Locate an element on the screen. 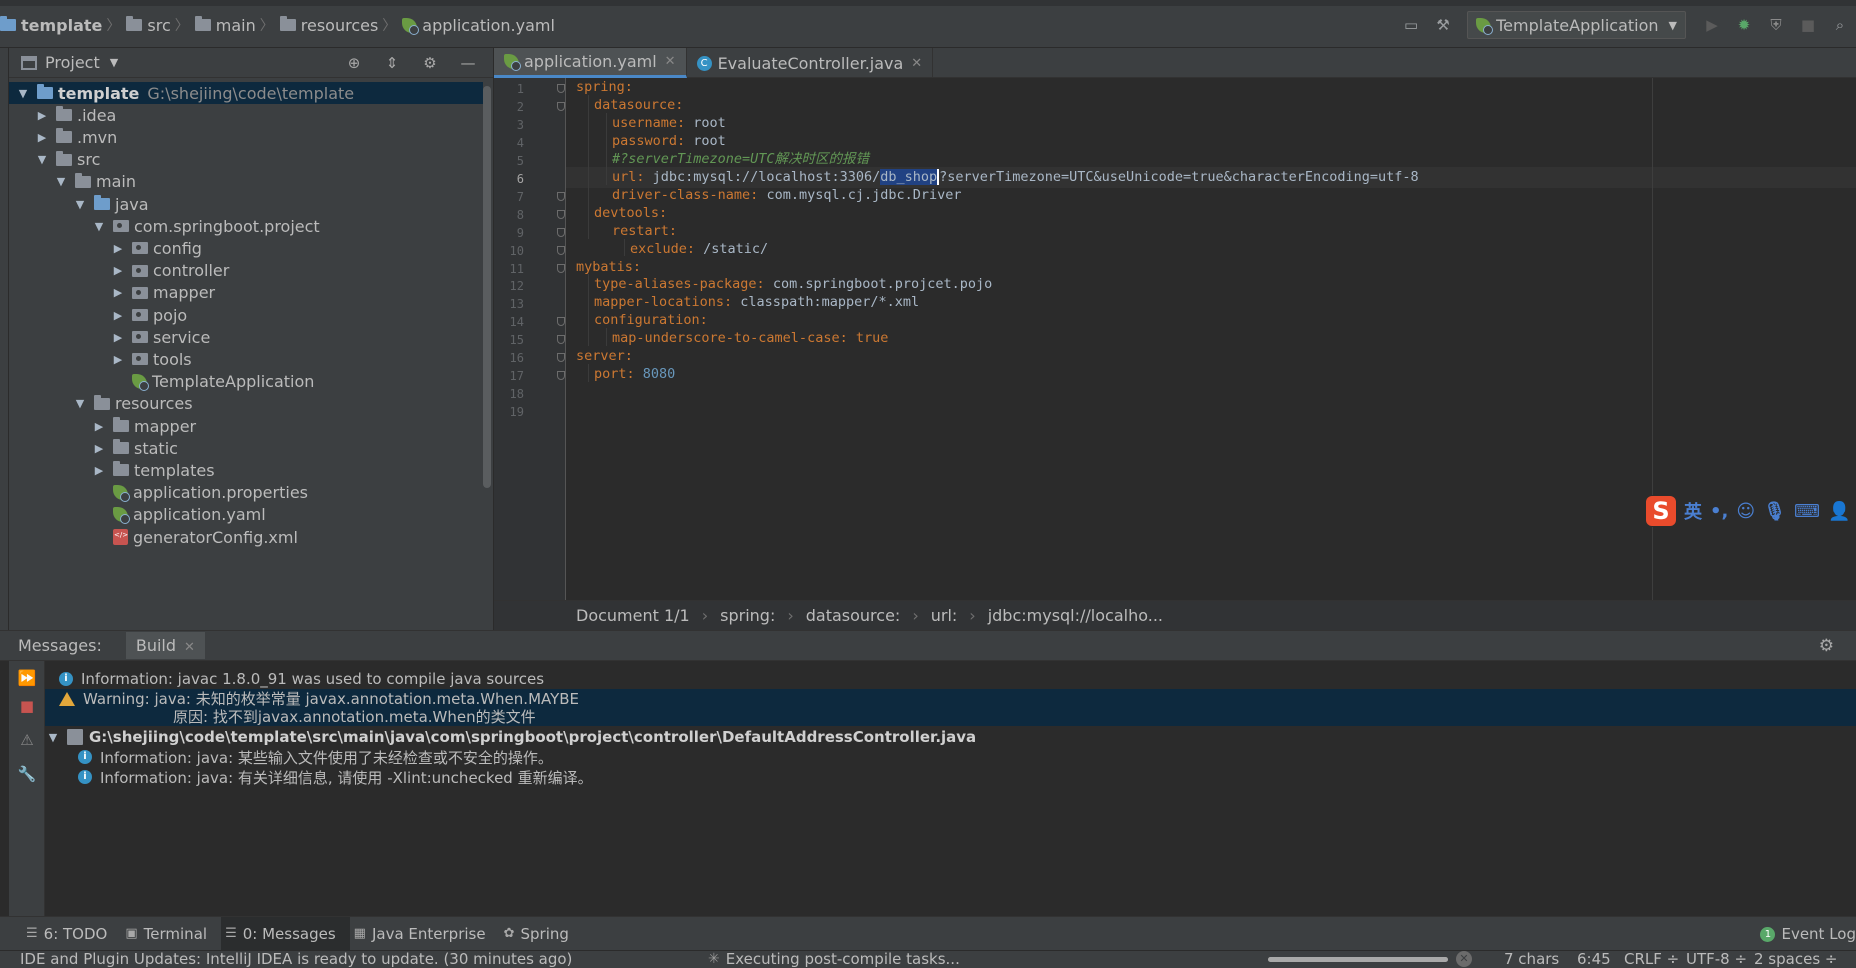  tab-application-yaml: application.yaml ✕ is located at coordinates (590, 63).